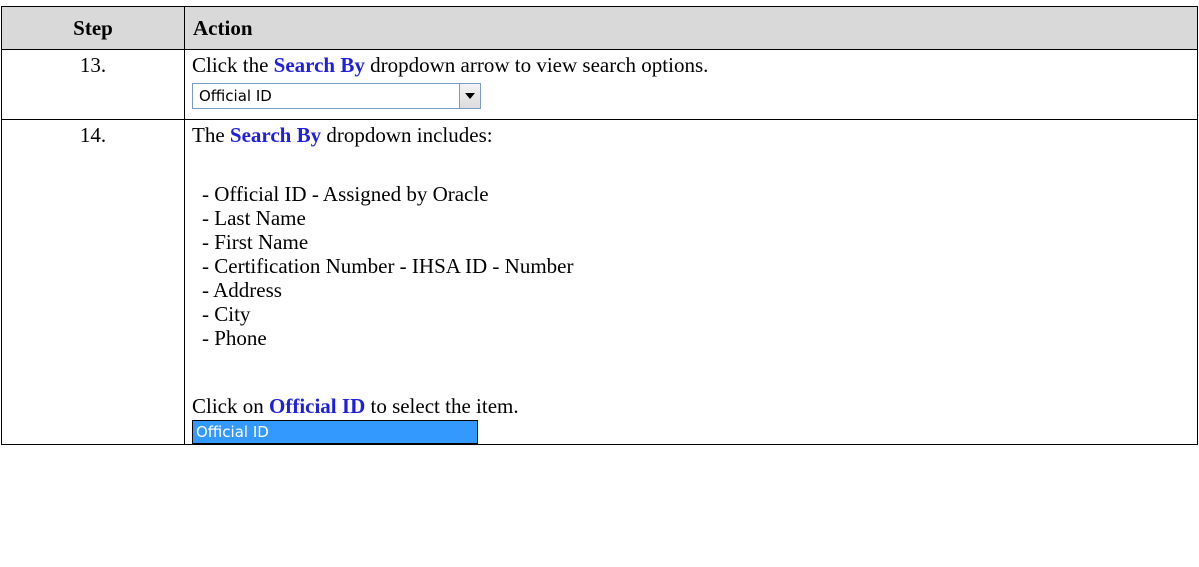  I want to click on chevron-down-icon, so click(470, 96).